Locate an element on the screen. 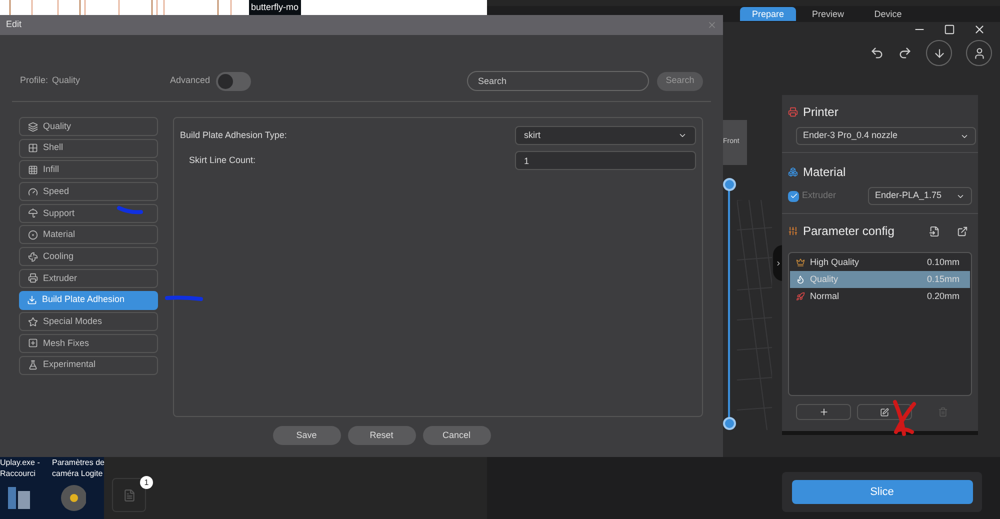  dialog-button: Save is located at coordinates (306, 435).